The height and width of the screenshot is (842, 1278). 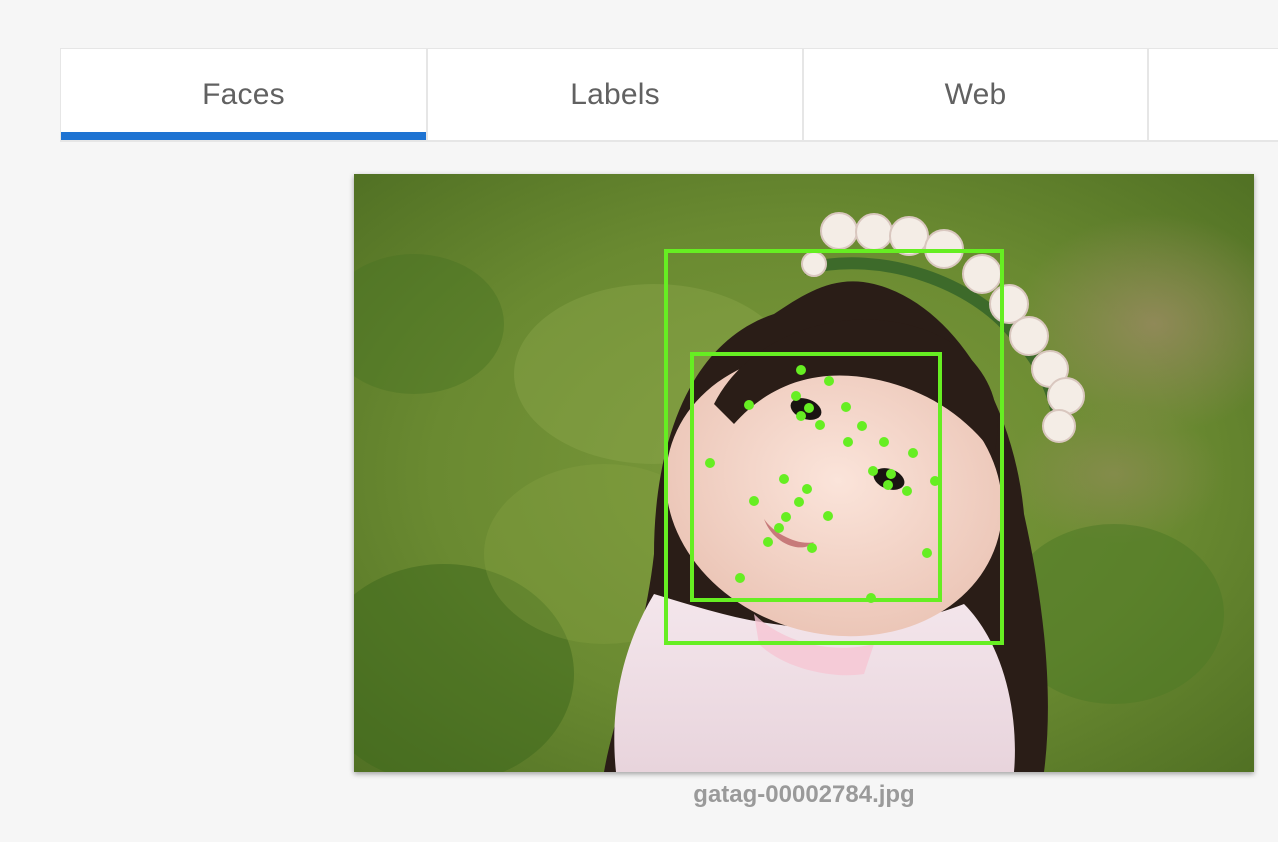 I want to click on tab-web: Web, so click(x=975, y=94).